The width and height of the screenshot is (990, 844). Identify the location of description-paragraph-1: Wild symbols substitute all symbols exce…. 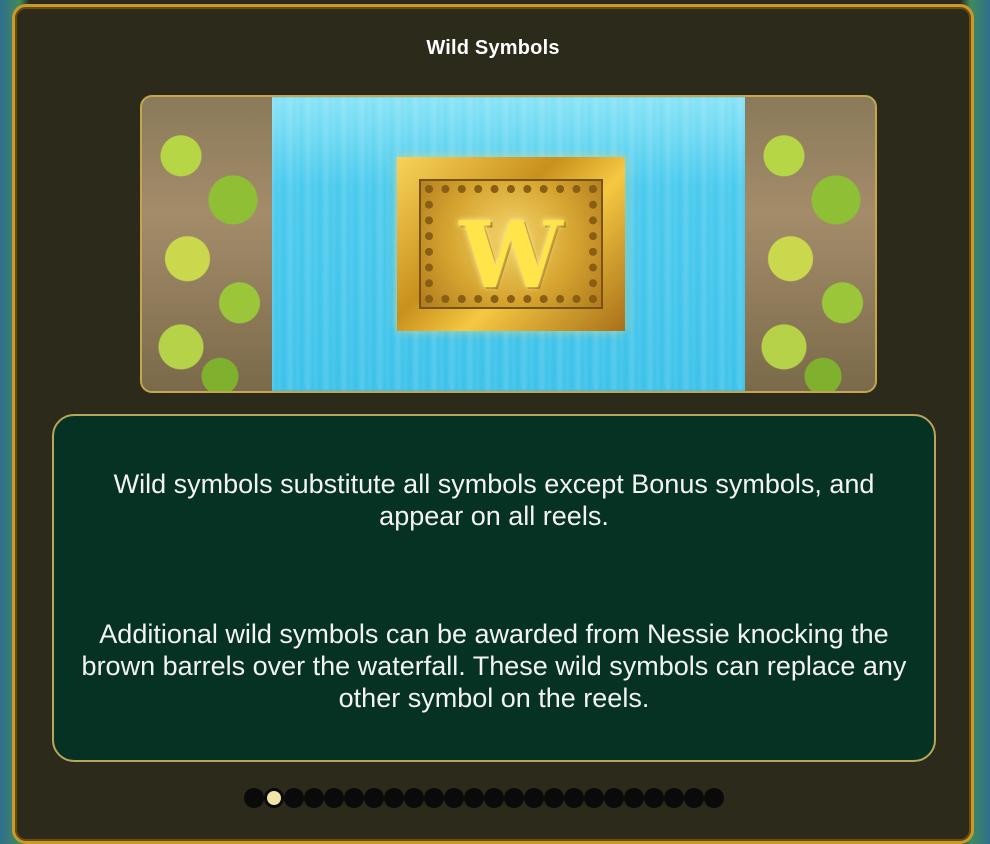
(494, 500).